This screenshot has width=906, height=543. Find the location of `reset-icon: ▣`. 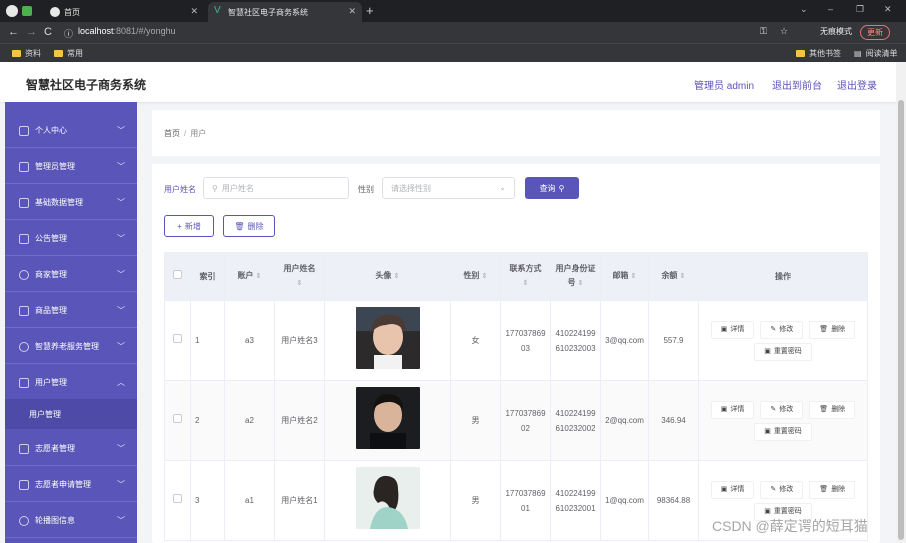

reset-icon: ▣ is located at coordinates (767, 351).